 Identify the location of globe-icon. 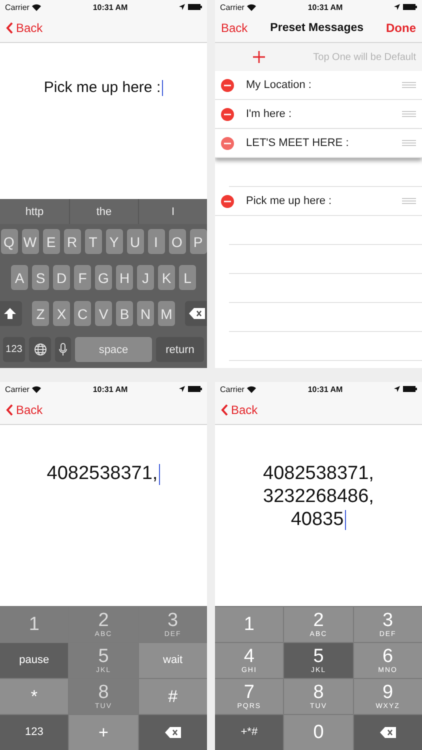
(40, 349).